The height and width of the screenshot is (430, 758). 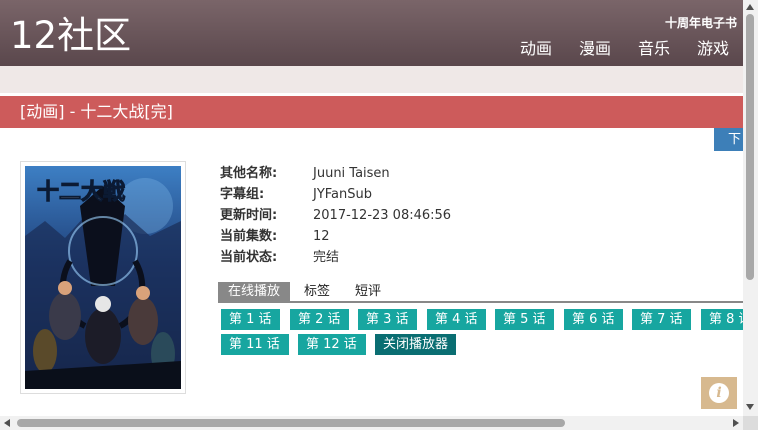 I want to click on info-row-episode-count: 当前集数: 12, so click(x=335, y=236).